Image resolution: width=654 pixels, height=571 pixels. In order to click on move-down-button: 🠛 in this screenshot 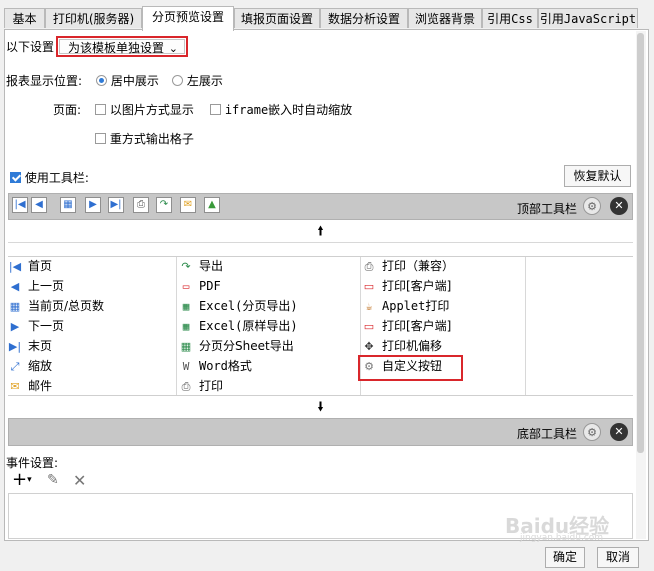, I will do `click(320, 408)`.